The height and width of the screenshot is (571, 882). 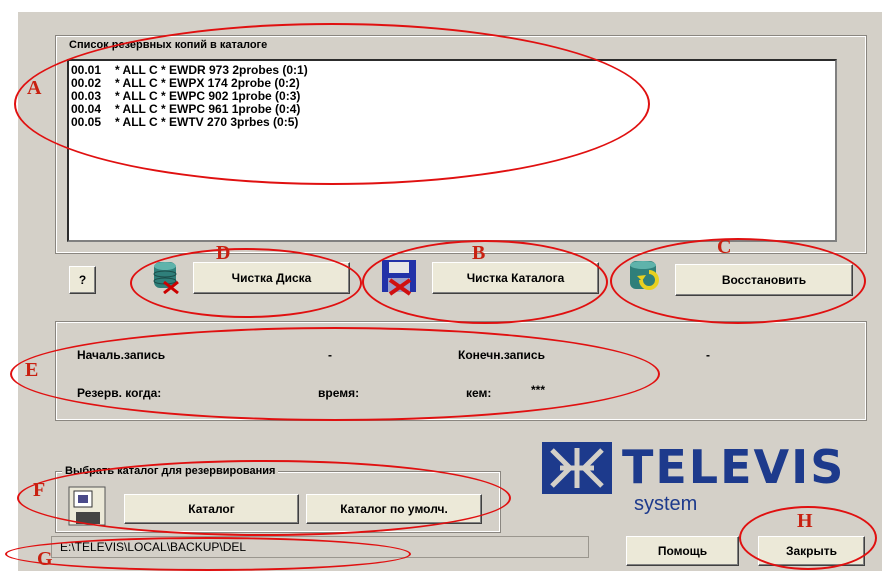 What do you see at coordinates (166, 277) in the screenshot?
I see `database-delete-icon` at bounding box center [166, 277].